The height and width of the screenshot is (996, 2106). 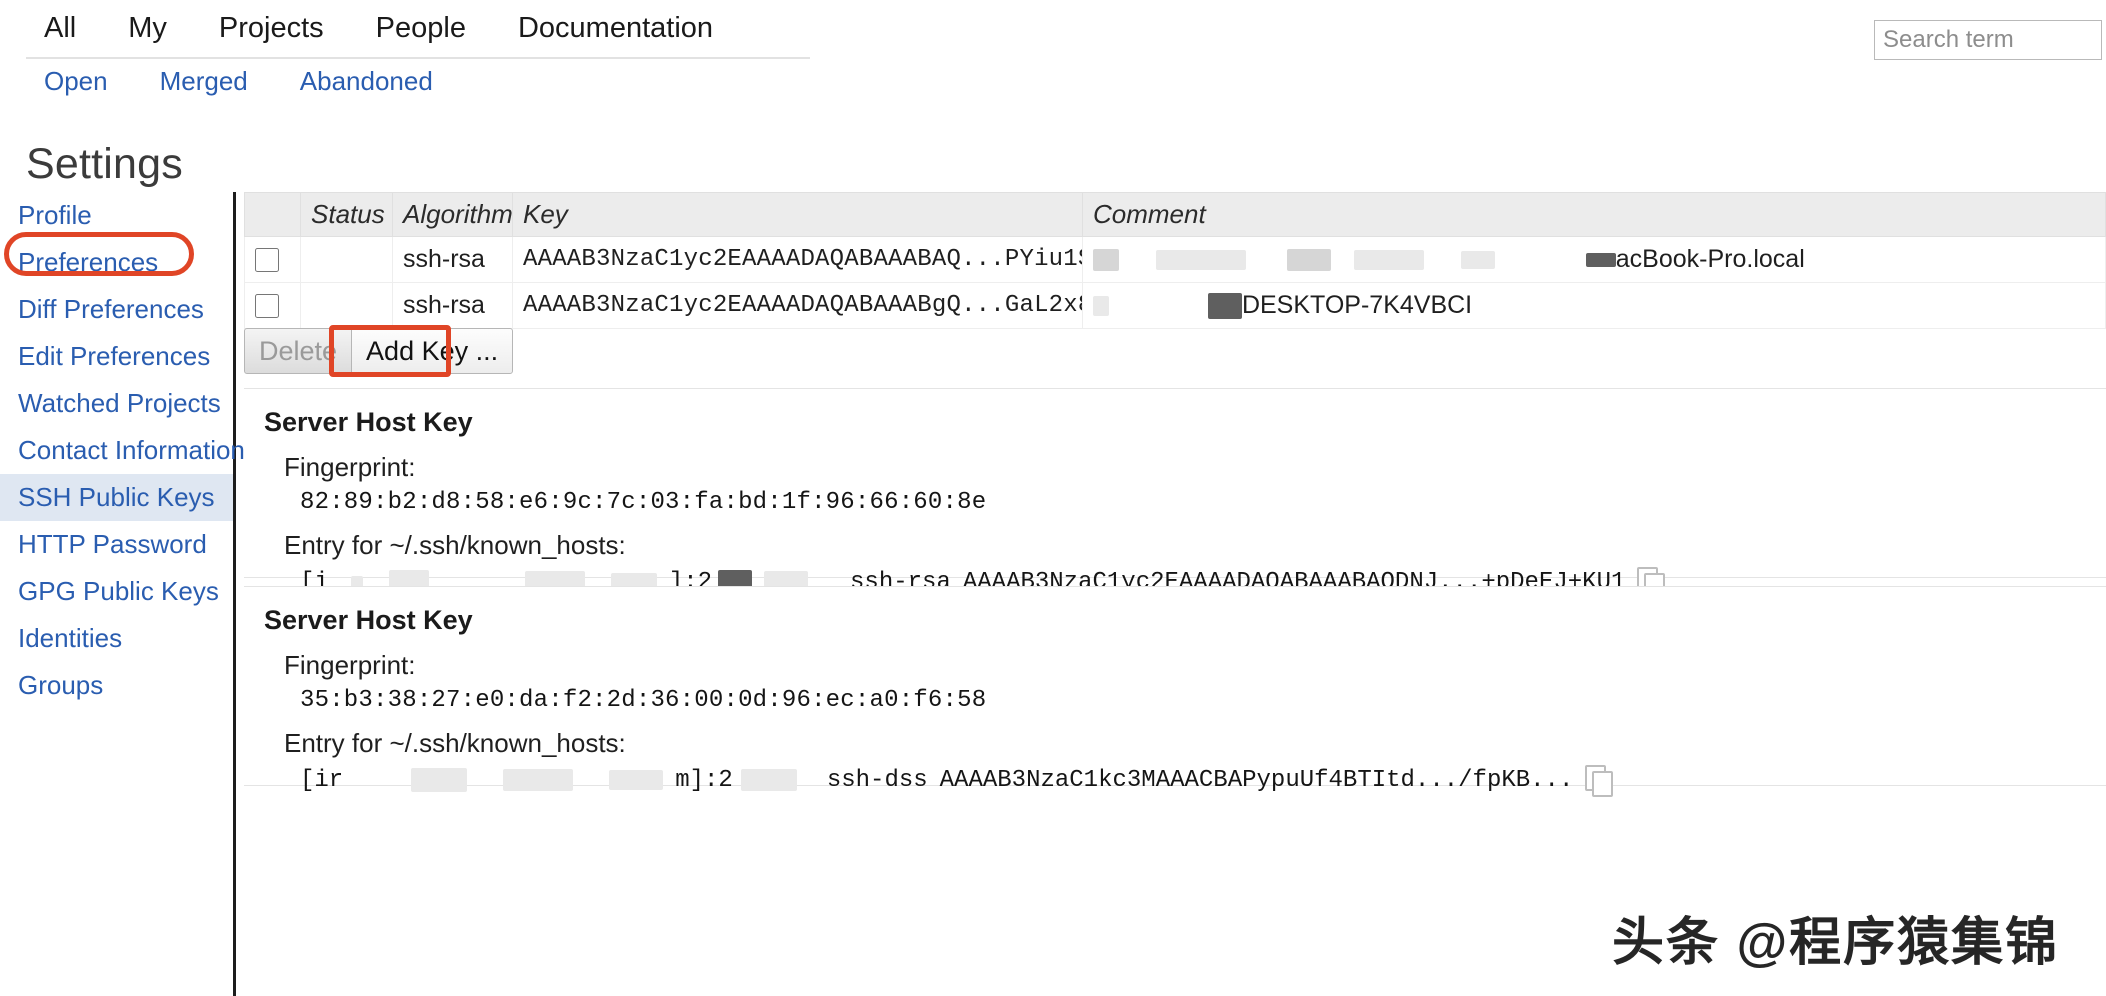 What do you see at coordinates (122, 450) in the screenshot?
I see `sidebar-item-contact-information: Contact Information` at bounding box center [122, 450].